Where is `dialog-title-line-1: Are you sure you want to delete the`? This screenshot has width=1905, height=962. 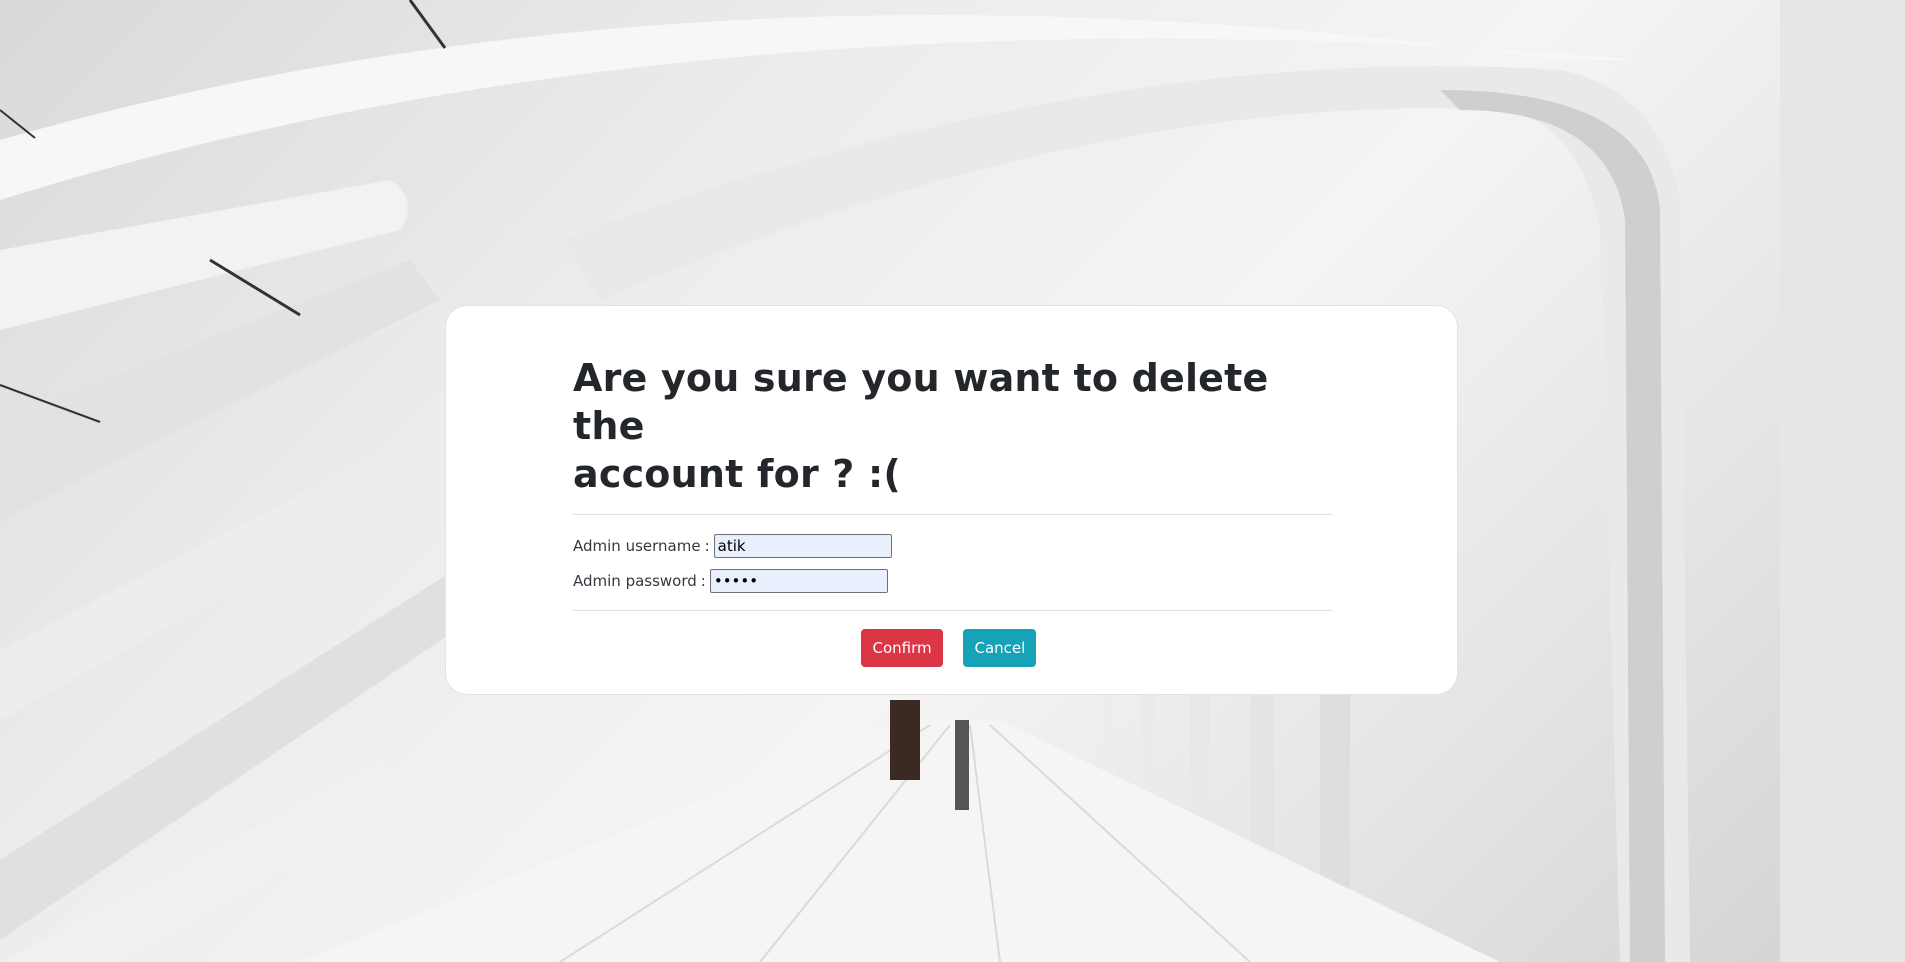 dialog-title-line-1: Are you sure you want to delete the is located at coordinates (921, 402).